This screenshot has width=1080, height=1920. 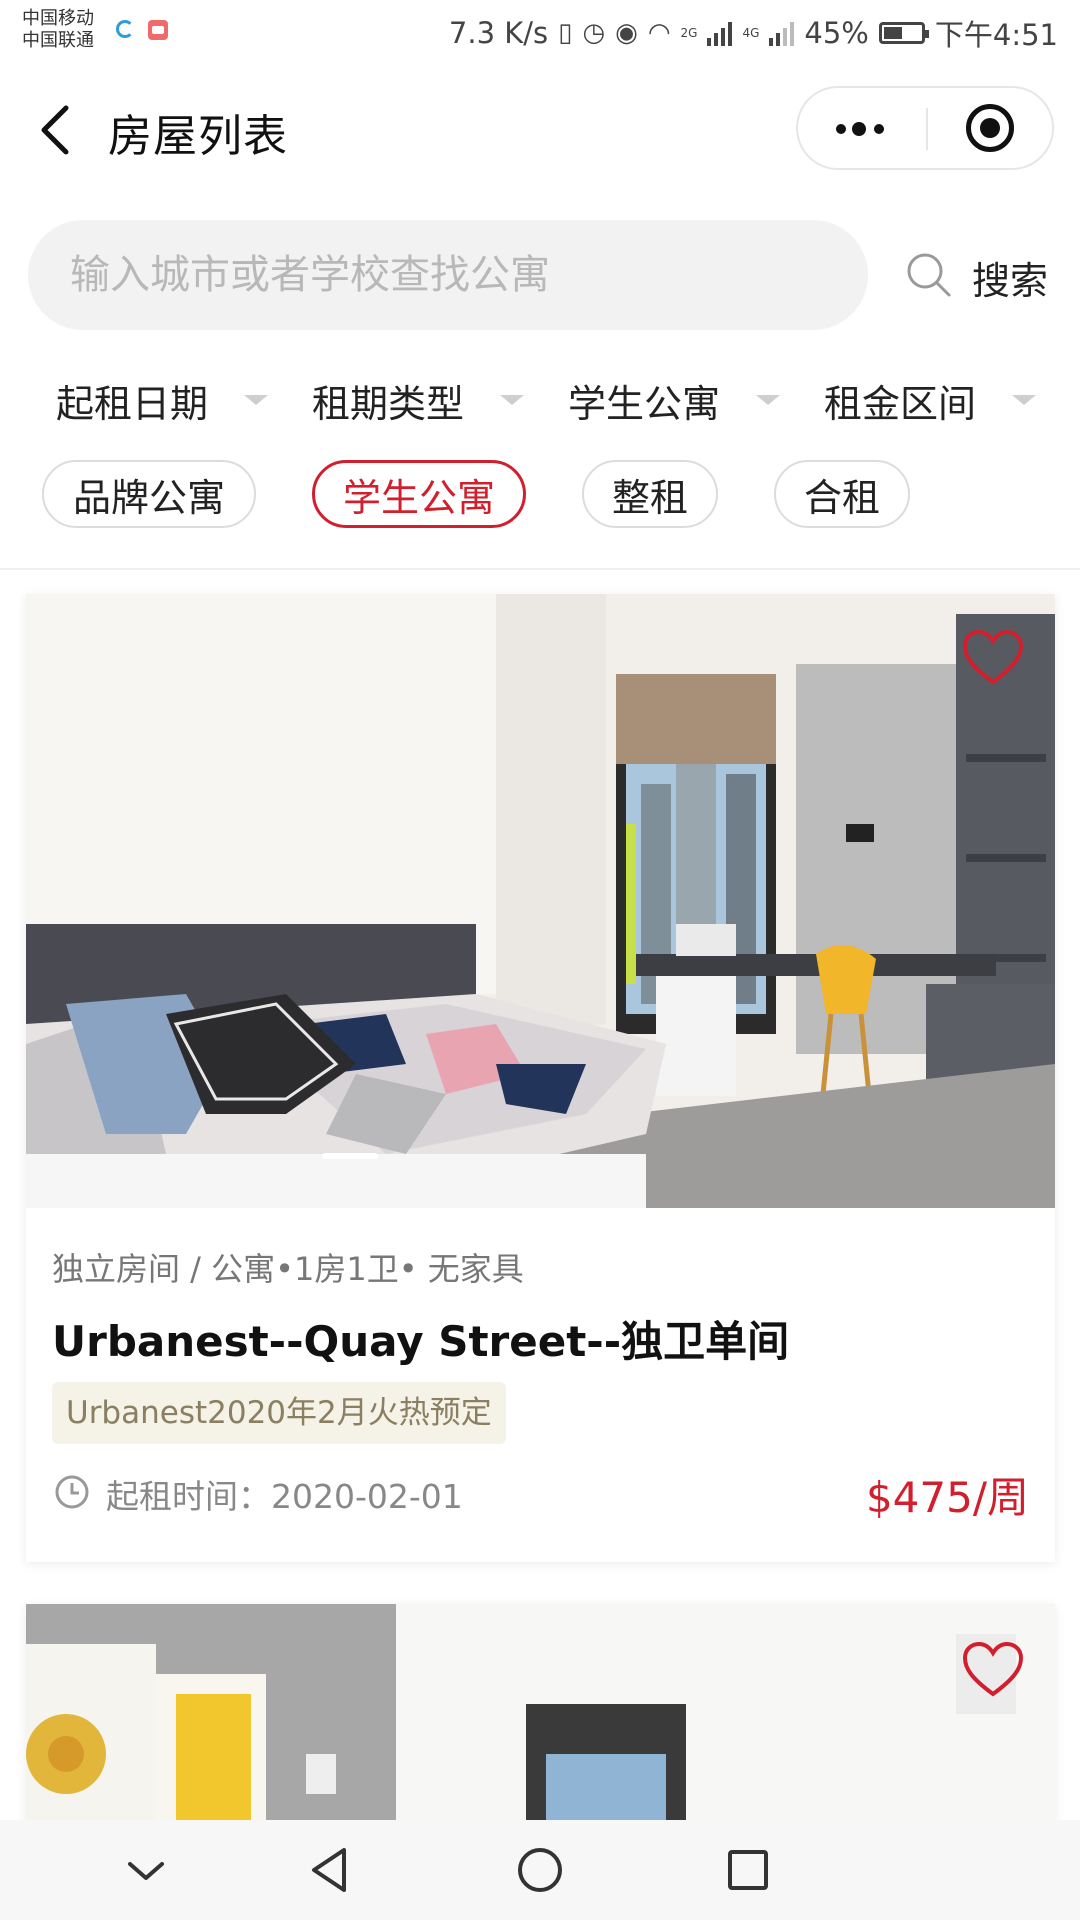 I want to click on filter-lease-type: 租期类型, so click(x=418, y=400).